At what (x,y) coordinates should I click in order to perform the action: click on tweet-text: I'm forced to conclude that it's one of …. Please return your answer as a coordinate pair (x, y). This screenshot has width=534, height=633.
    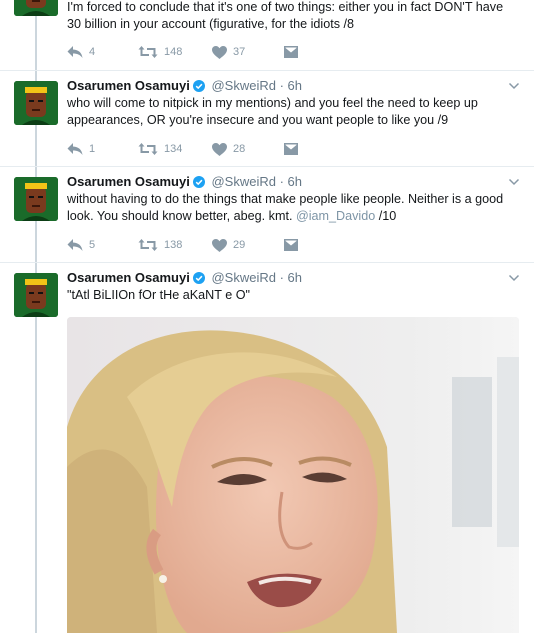
    Looking at the image, I should click on (285, 15).